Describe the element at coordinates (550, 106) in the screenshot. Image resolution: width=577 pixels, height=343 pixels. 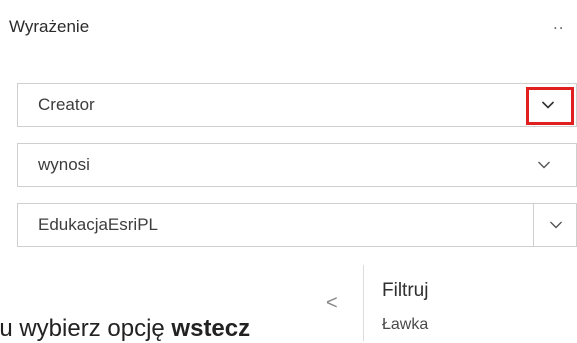
I see `highlight-box` at that location.